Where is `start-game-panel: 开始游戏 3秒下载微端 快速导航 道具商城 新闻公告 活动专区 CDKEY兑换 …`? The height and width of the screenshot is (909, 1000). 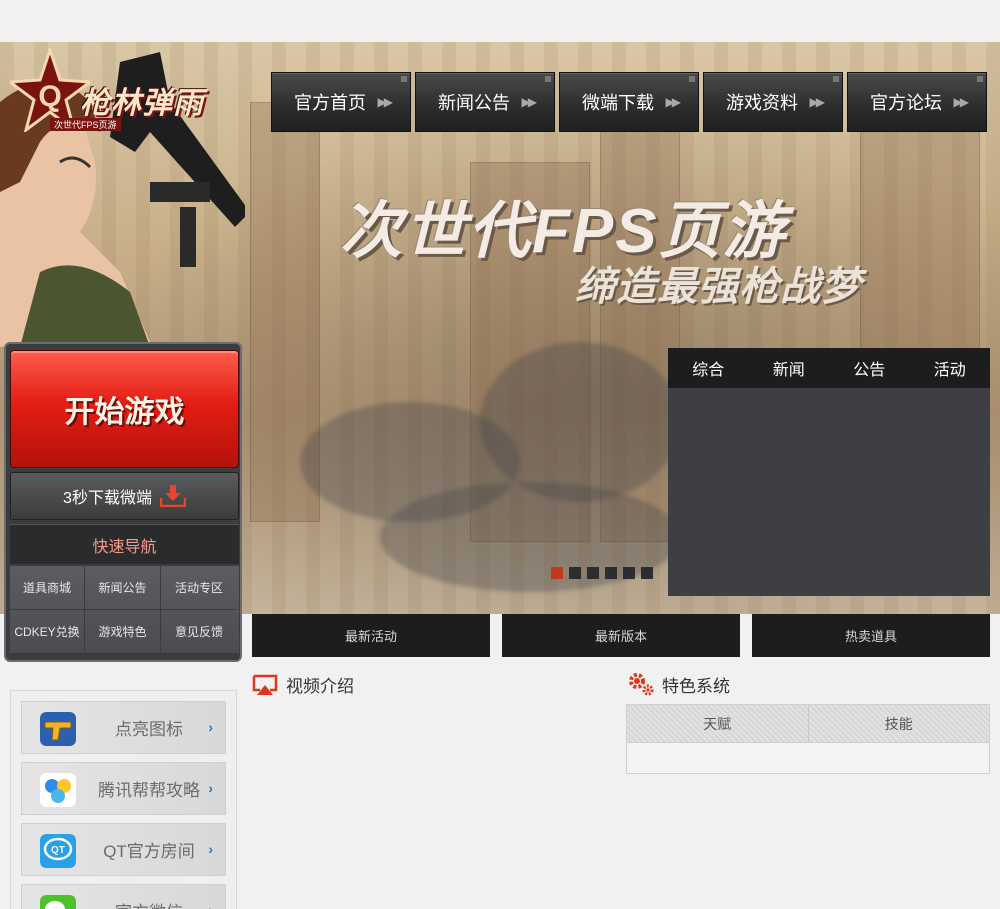 start-game-panel: 开始游戏 3秒下载微端 快速导航 道具商城 新闻公告 活动专区 CDKEY兑换 … is located at coordinates (123, 502).